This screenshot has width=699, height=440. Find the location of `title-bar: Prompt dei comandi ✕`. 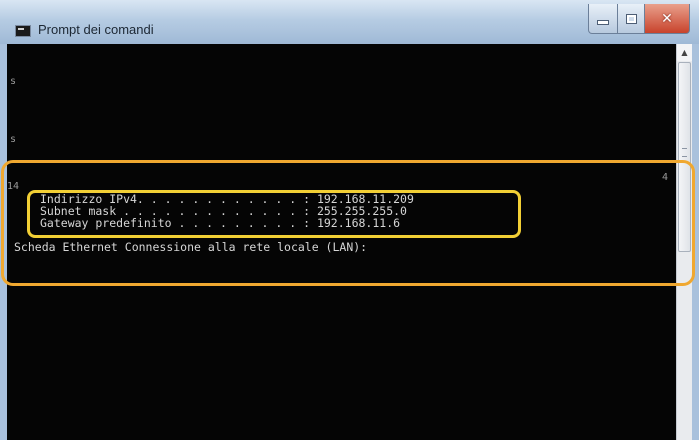

title-bar: Prompt dei comandi ✕ is located at coordinates (349, 22).